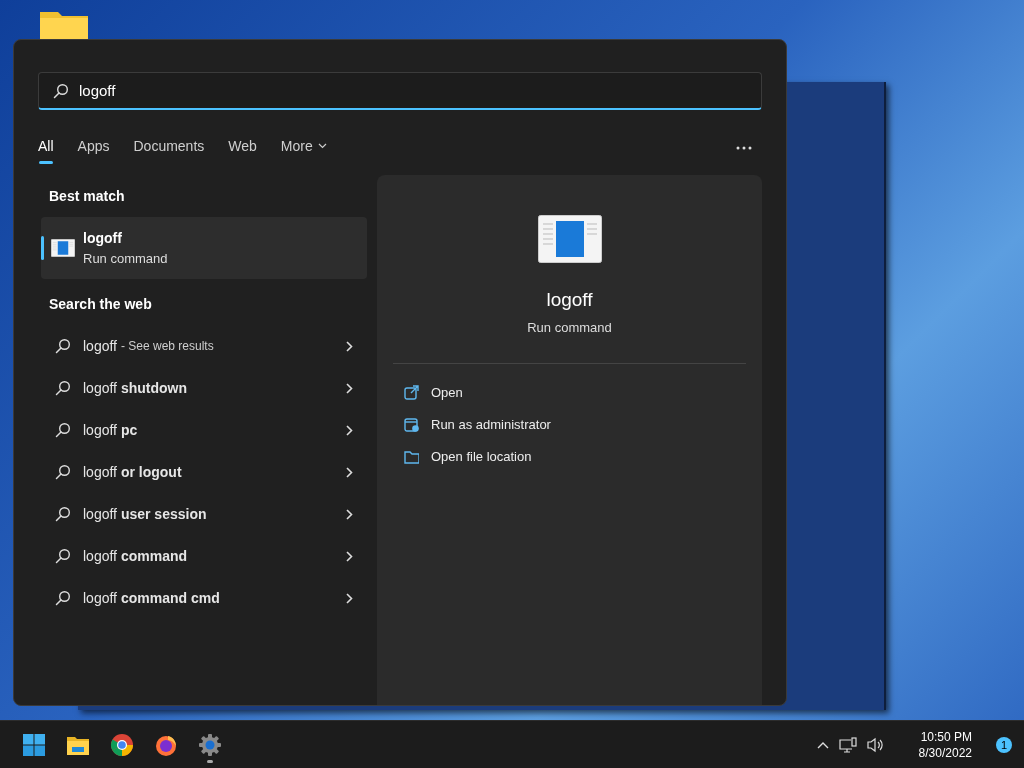  Describe the element at coordinates (101, 304) in the screenshot. I see `section-heading: Search the web` at that location.